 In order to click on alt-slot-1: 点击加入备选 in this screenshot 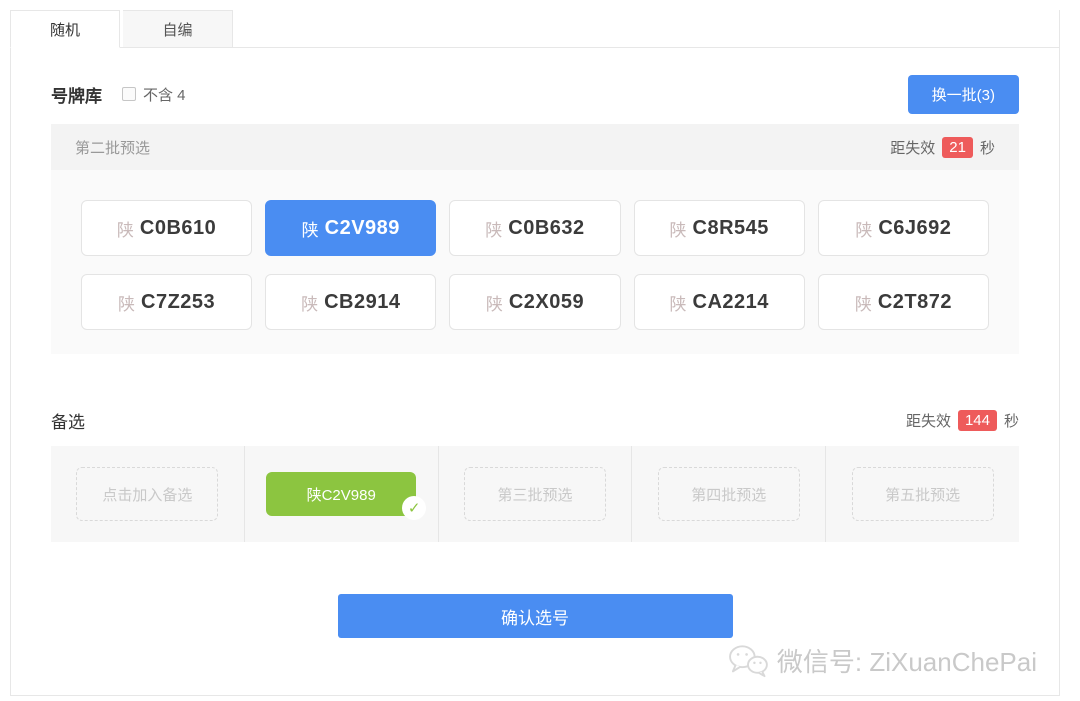, I will do `click(147, 494)`.